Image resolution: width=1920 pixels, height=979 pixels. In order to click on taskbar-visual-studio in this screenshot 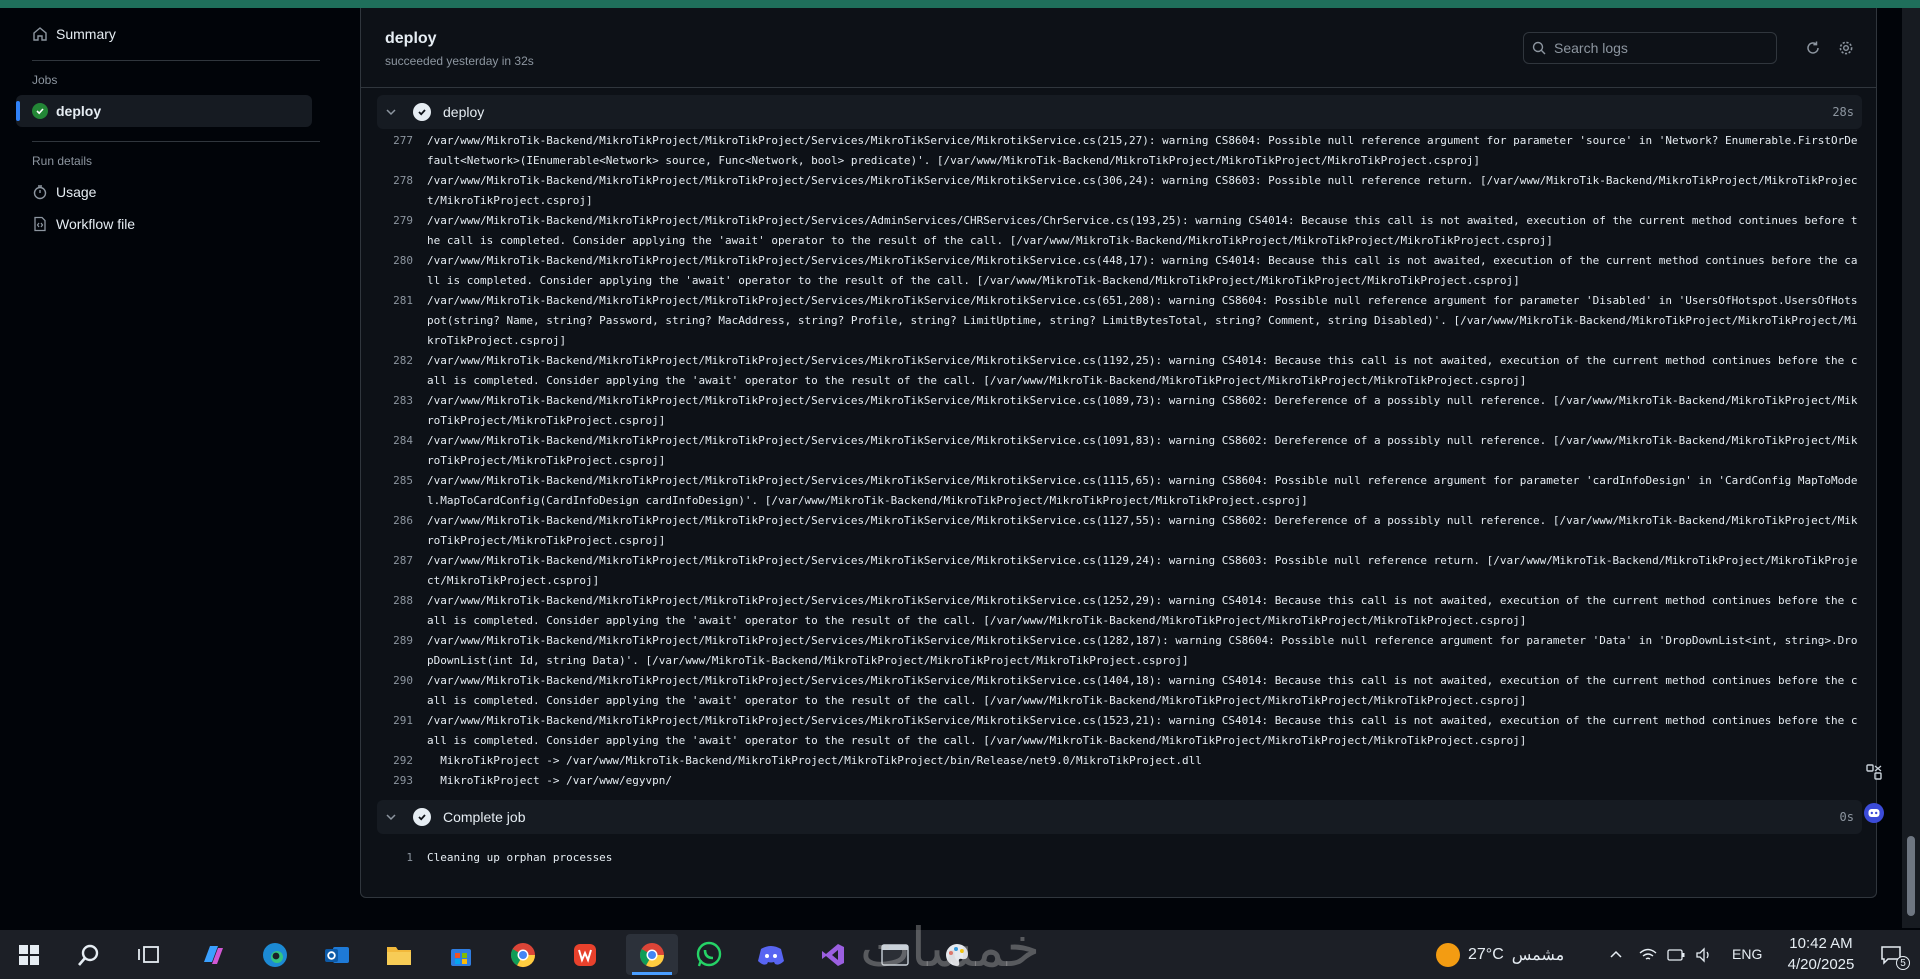, I will do `click(833, 955)`.